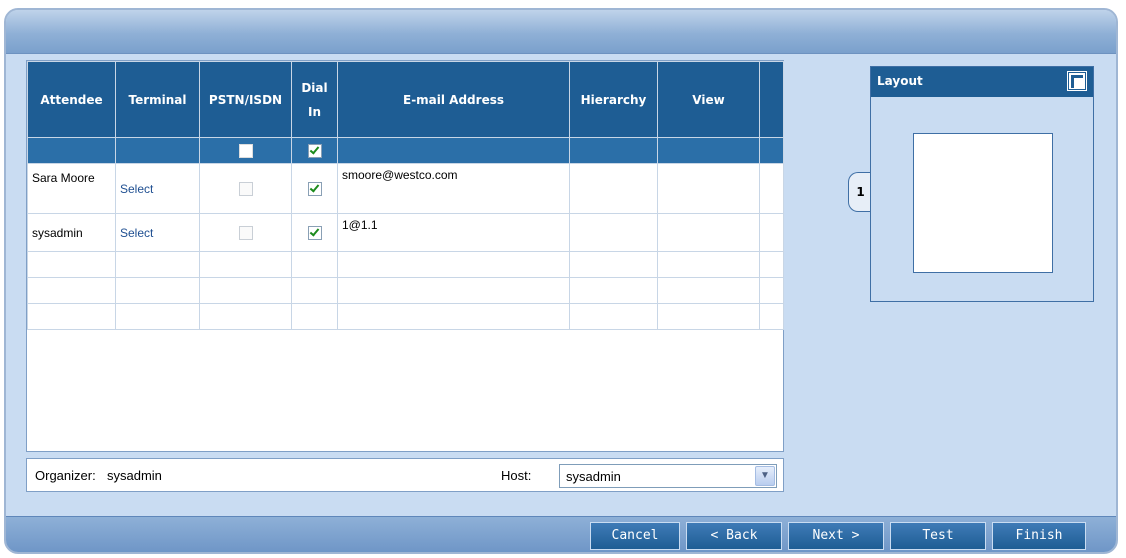  I want to click on col-hierarchy: Hierarchy, so click(613, 99).